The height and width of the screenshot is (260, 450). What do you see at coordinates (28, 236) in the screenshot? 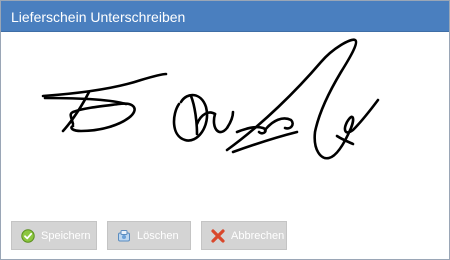
I see `check-circle-icon` at bounding box center [28, 236].